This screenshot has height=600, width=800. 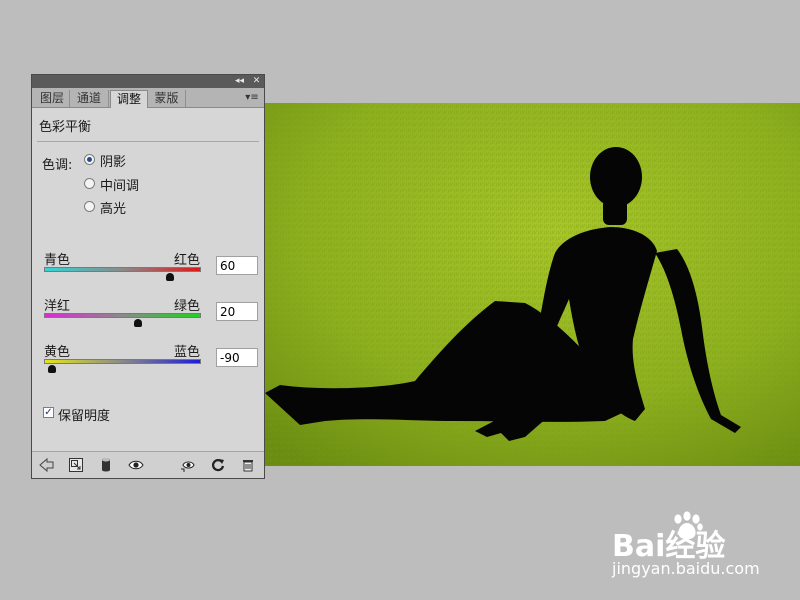 I want to click on slider-left-label: 洋红, so click(x=57, y=306).